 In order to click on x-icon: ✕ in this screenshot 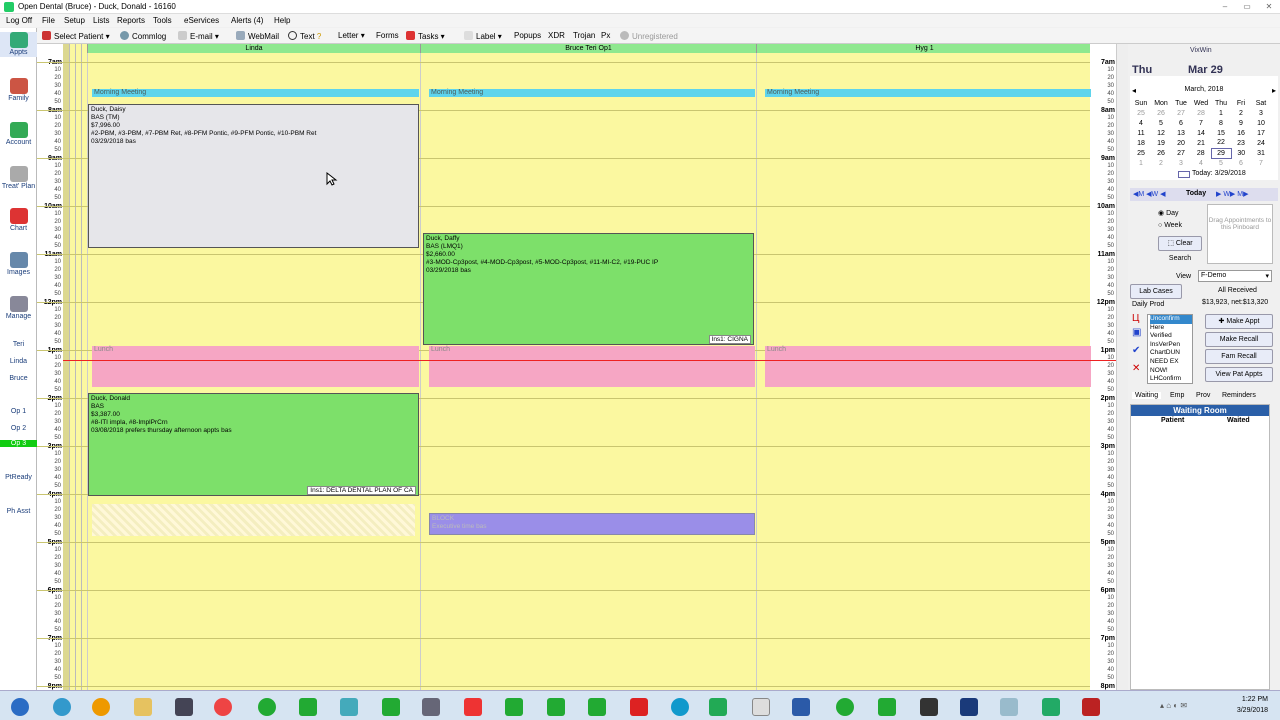, I will do `click(1138, 370)`.